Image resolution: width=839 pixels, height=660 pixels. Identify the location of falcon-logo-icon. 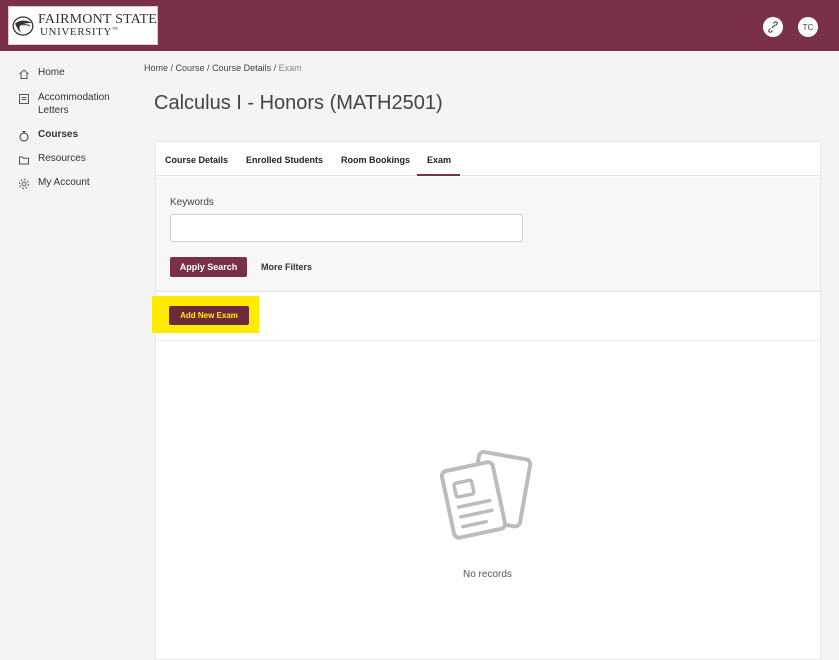
(23, 25).